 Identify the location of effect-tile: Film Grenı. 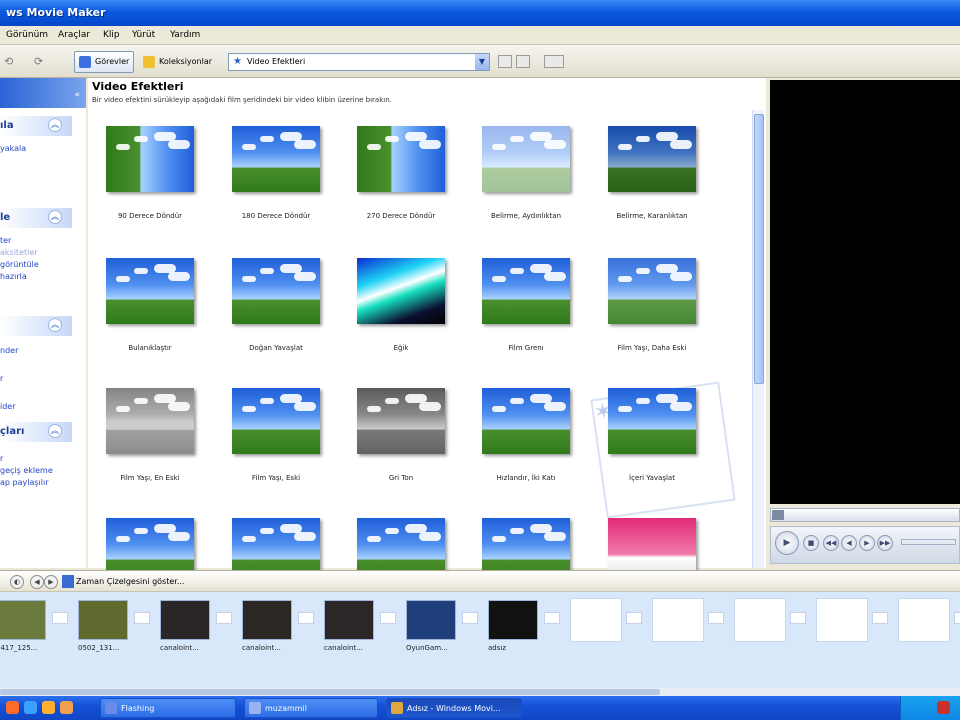
(521, 313).